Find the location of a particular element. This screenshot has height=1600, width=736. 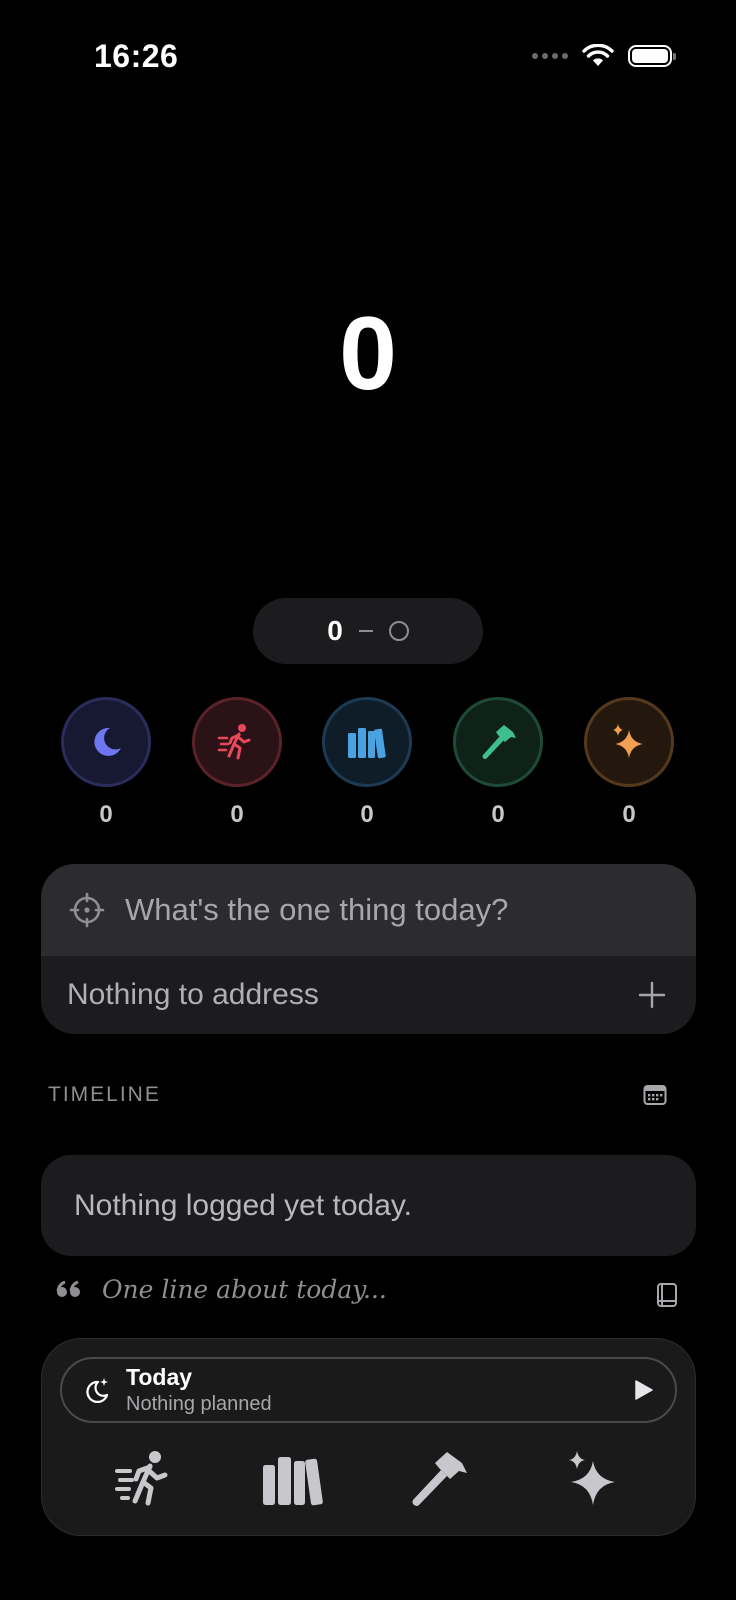

log-create-button is located at coordinates (593, 1479).